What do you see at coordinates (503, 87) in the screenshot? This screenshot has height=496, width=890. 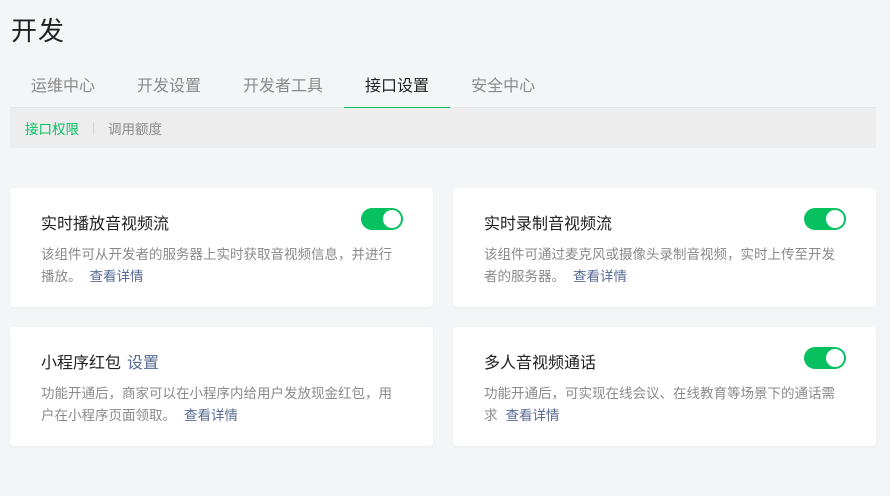 I see `tab-security-center: 安全中心` at bounding box center [503, 87].